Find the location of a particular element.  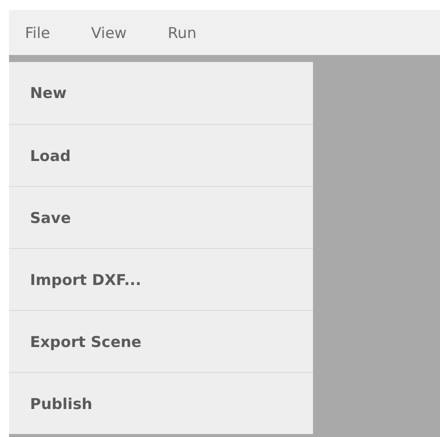

menu-bar-item: File is located at coordinates (37, 33).